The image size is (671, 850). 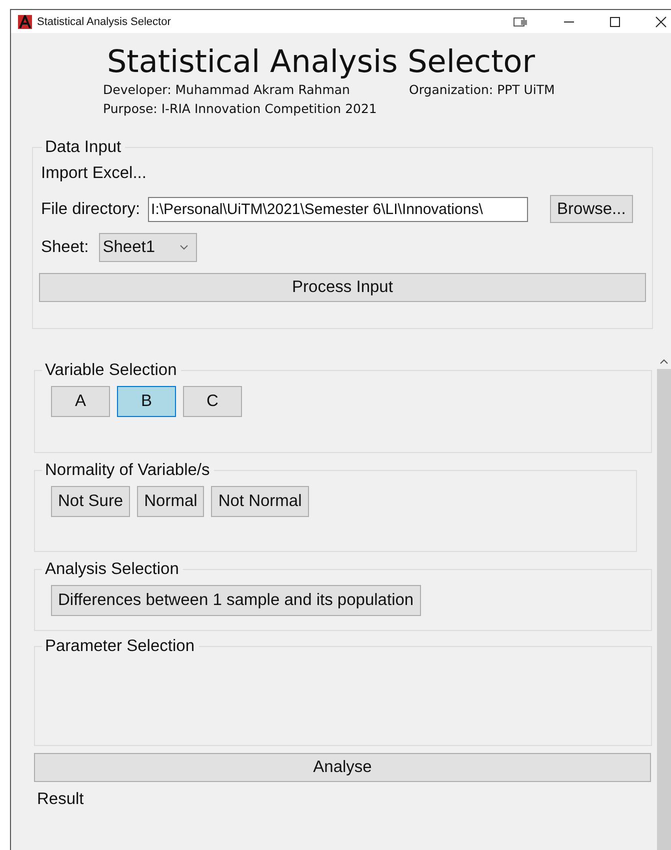 I want to click on field-label: File directory:, so click(x=90, y=209).